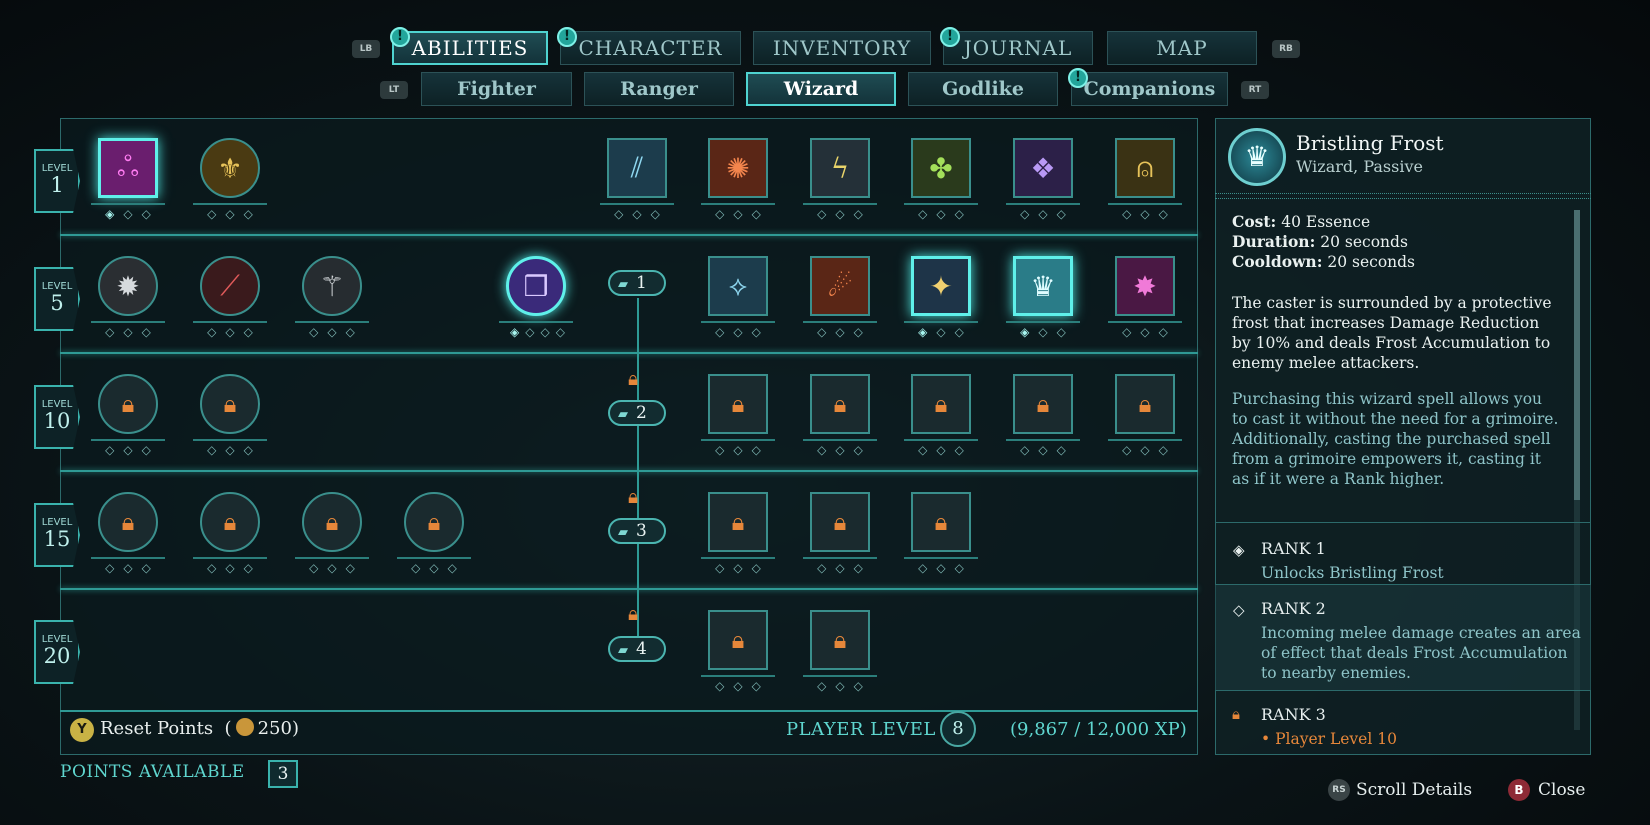 The height and width of the screenshot is (825, 1650). I want to click on ability-node: ✺ ◇◇◇, so click(738, 178).